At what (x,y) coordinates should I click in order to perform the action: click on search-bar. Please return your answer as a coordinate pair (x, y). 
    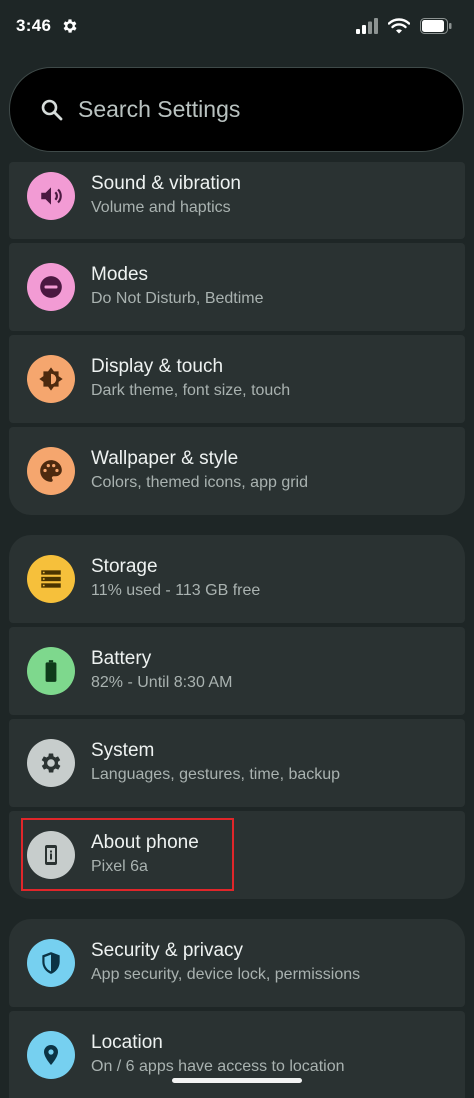
    Looking at the image, I should click on (236, 109).